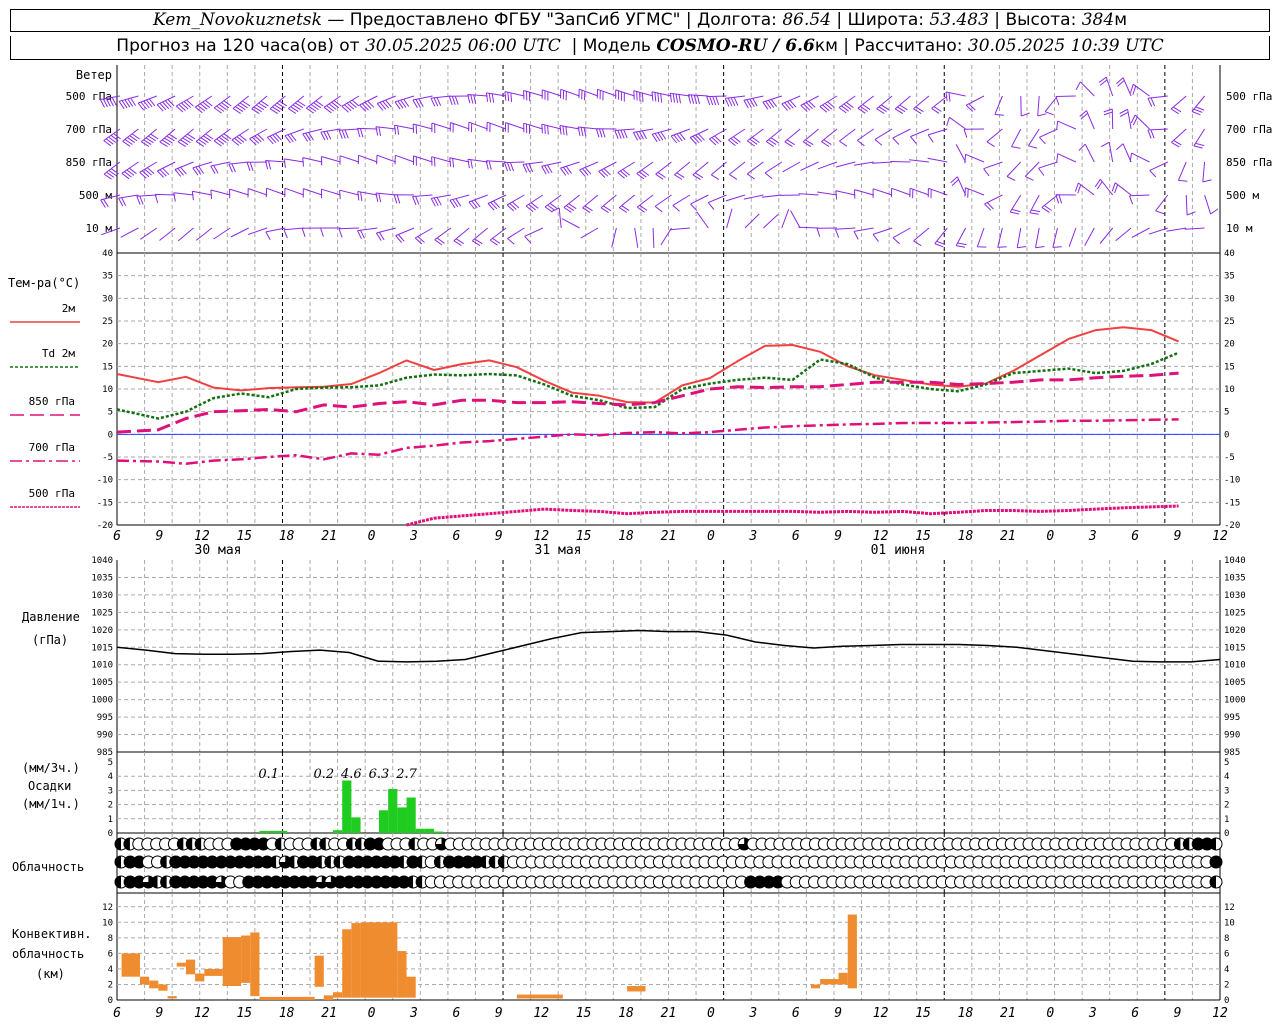 The height and width of the screenshot is (1024, 1280). Describe the element at coordinates (1220, 1013) in the screenshot. I see `bottom-time-tick: 12` at that location.